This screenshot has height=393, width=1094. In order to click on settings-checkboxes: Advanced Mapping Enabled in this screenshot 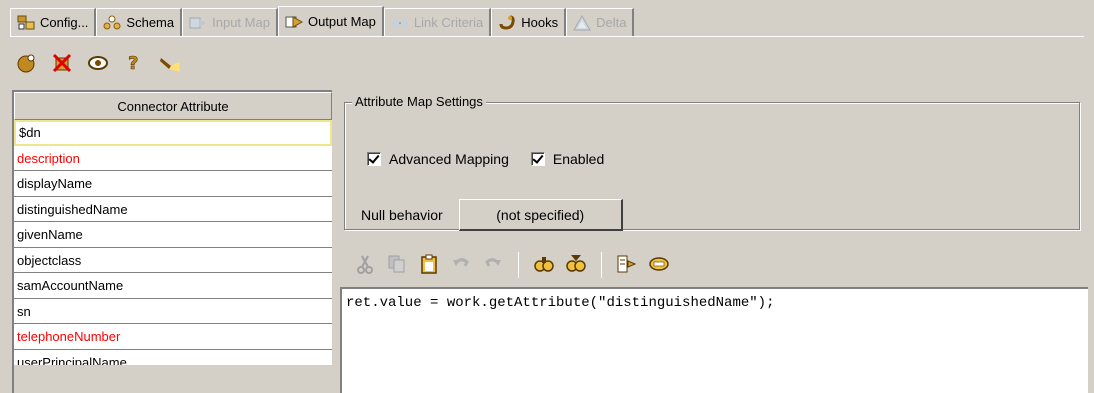, I will do `click(485, 159)`.